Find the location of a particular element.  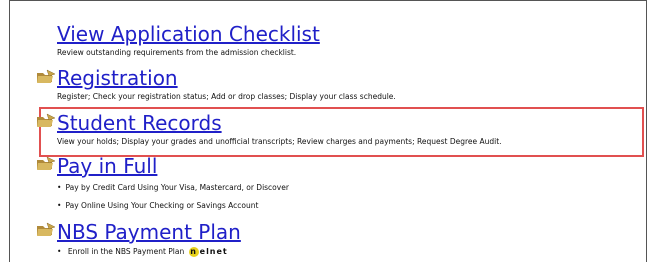

nbs-payment-plan-link: NBS Payment Plan is located at coordinates (149, 232).